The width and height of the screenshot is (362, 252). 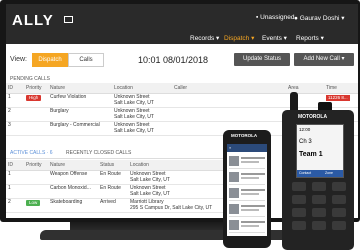 What do you see at coordinates (80, 114) in the screenshot?
I see `cell-nature: Burglary` at bounding box center [80, 114].